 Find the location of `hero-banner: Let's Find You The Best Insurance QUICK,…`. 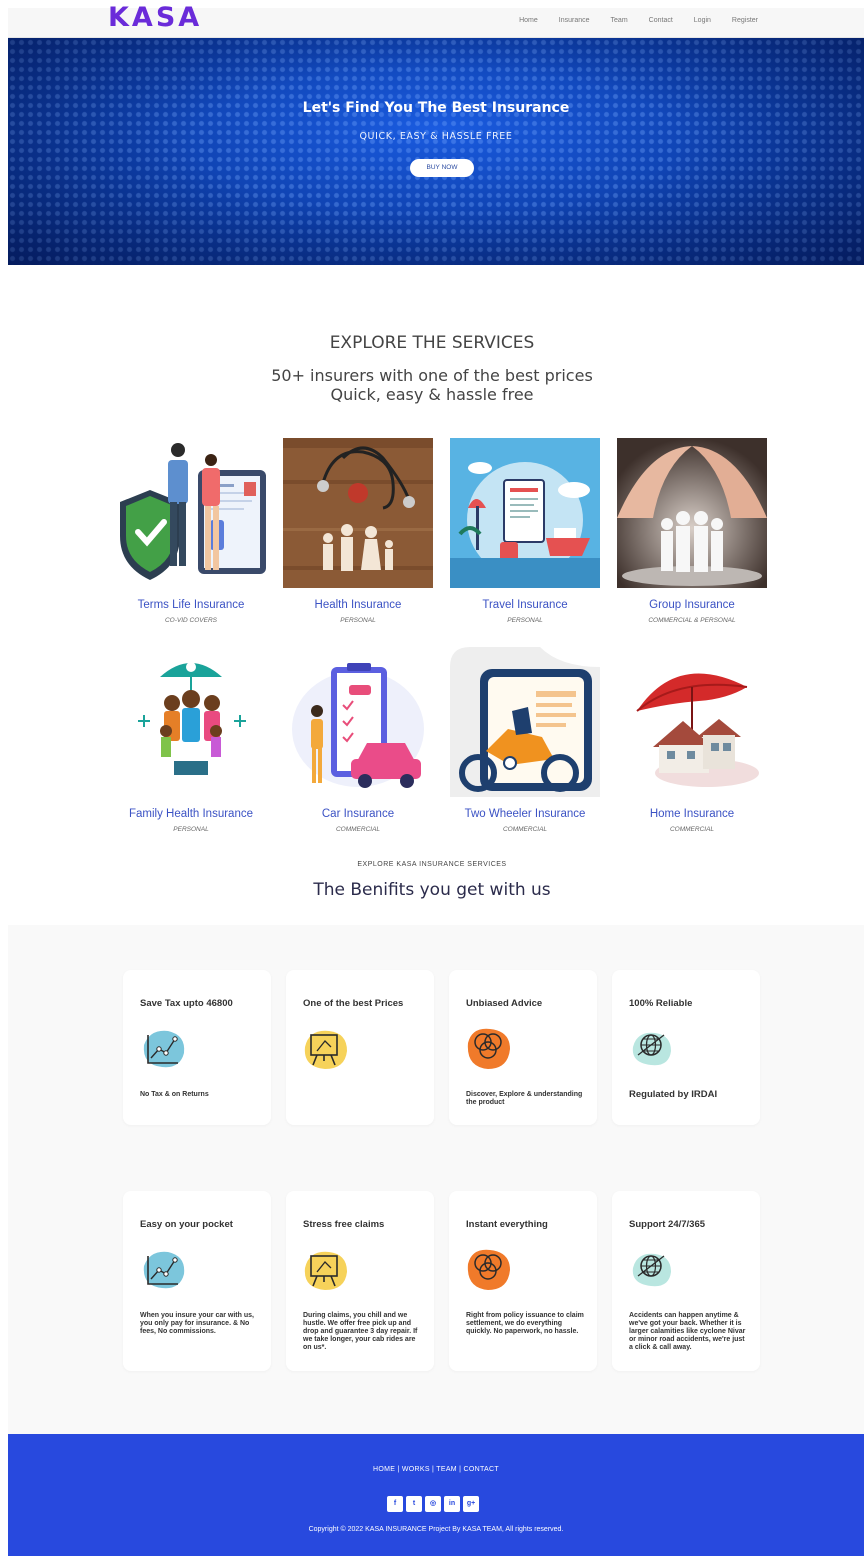

hero-banner: Let's Find You The Best Insurance QUICK,… is located at coordinates (436, 151).